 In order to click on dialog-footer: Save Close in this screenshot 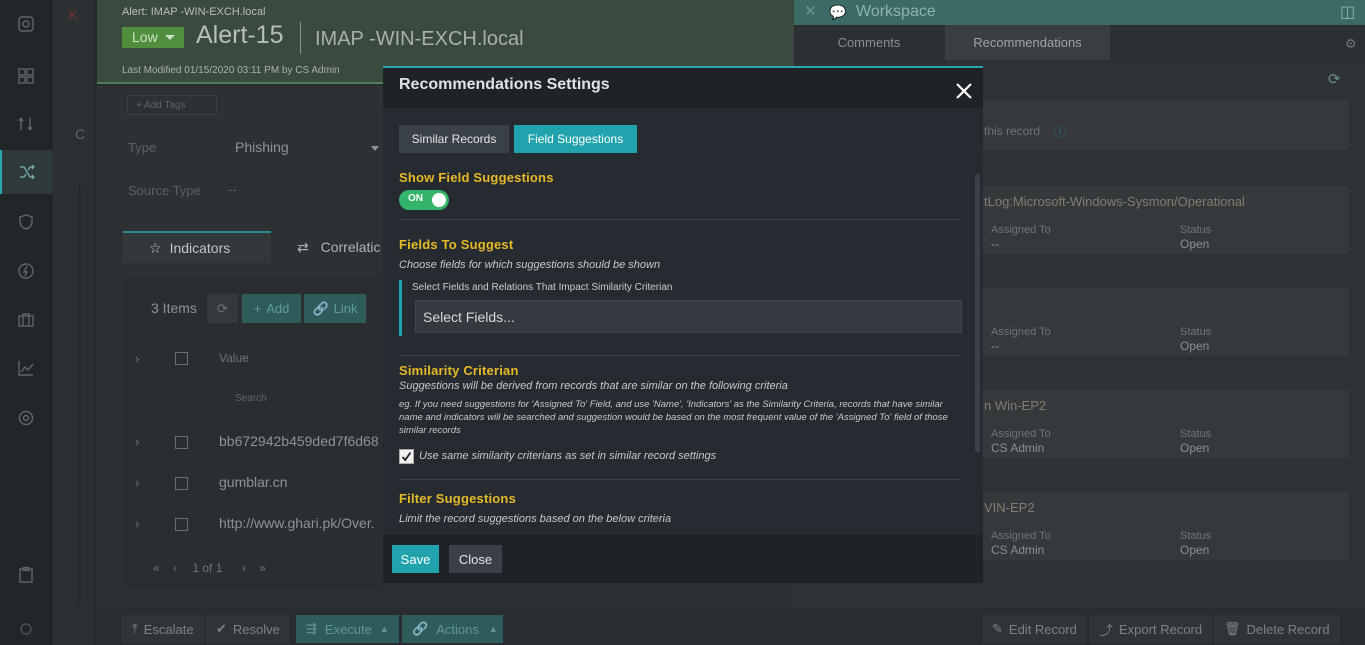, I will do `click(683, 559)`.